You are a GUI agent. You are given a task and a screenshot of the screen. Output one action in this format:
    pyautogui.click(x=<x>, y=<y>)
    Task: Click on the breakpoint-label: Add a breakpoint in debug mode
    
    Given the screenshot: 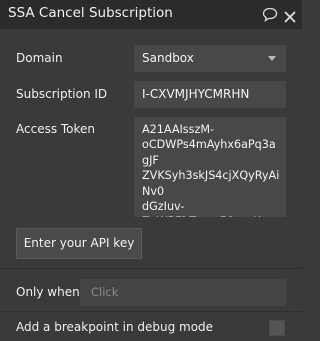 What is the action you would take?
    pyautogui.click(x=115, y=327)
    